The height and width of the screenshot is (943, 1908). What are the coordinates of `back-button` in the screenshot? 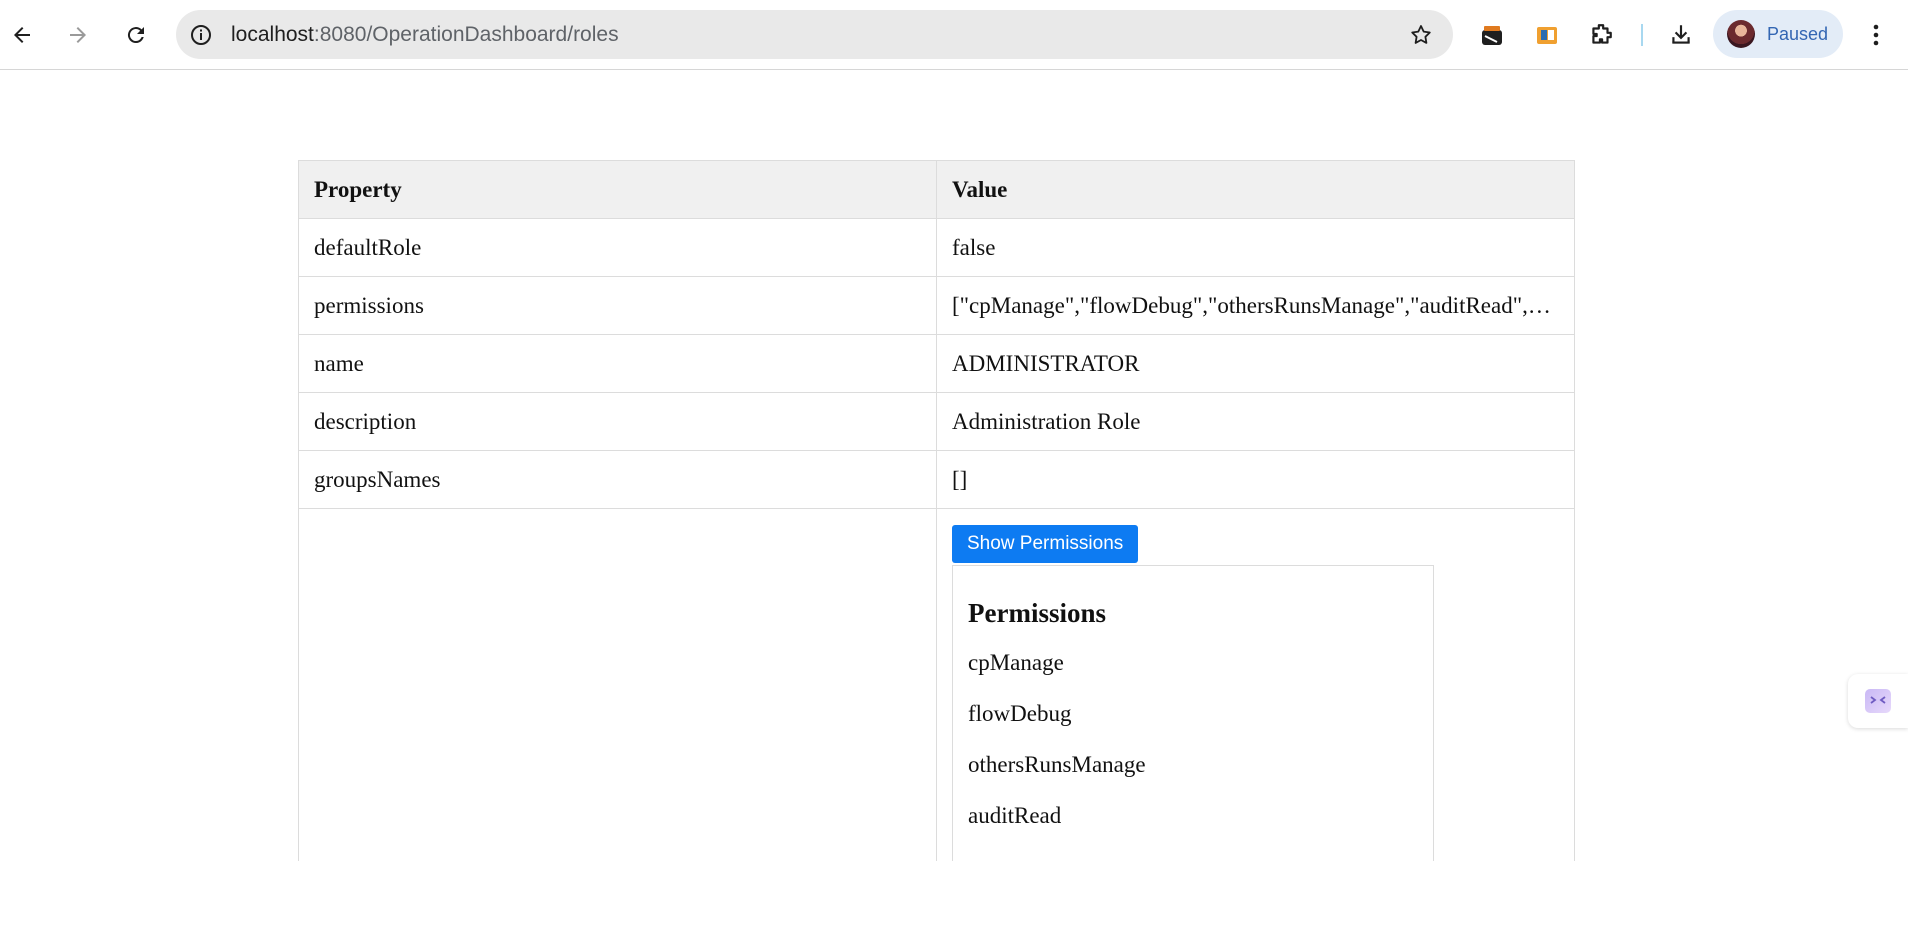 It's located at (22, 35).